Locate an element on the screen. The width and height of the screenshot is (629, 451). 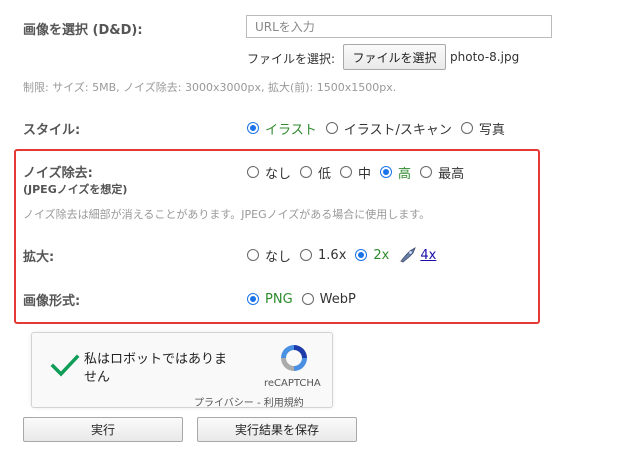
file-select-label: ファイルを選択: is located at coordinates (291, 59).